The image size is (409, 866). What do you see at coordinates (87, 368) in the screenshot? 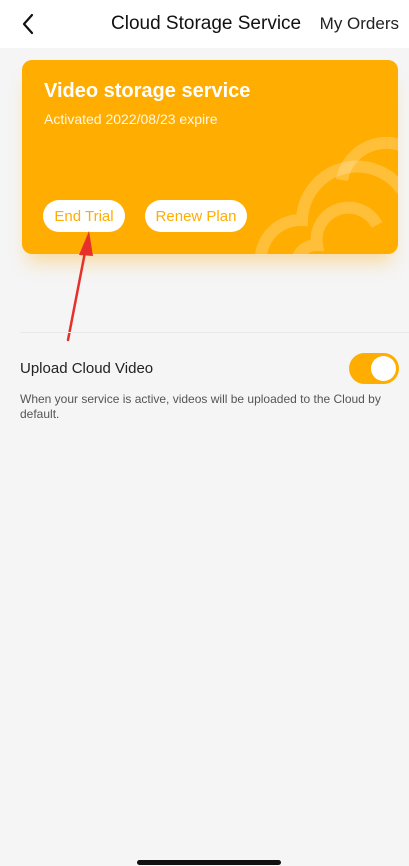
I see `upload-cloud-video-label: Upload Cloud Video` at bounding box center [87, 368].